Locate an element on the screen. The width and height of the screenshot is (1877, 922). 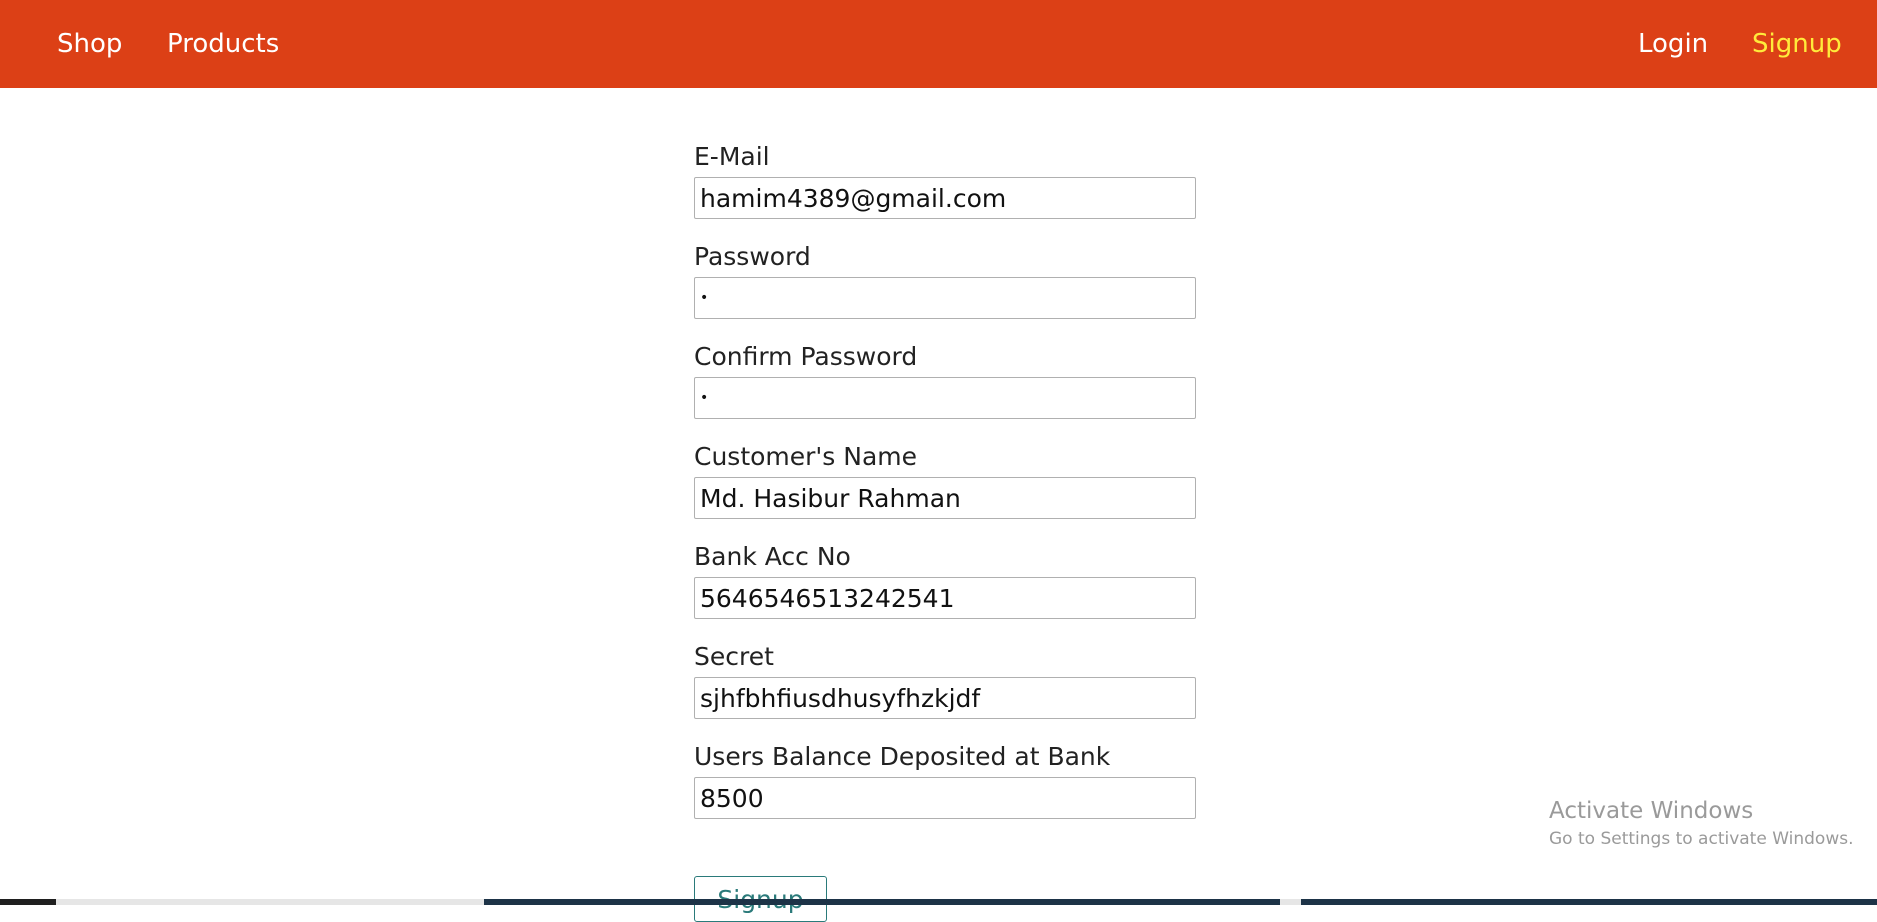
navbar: Shop Products Login Signup is located at coordinates (938, 44).